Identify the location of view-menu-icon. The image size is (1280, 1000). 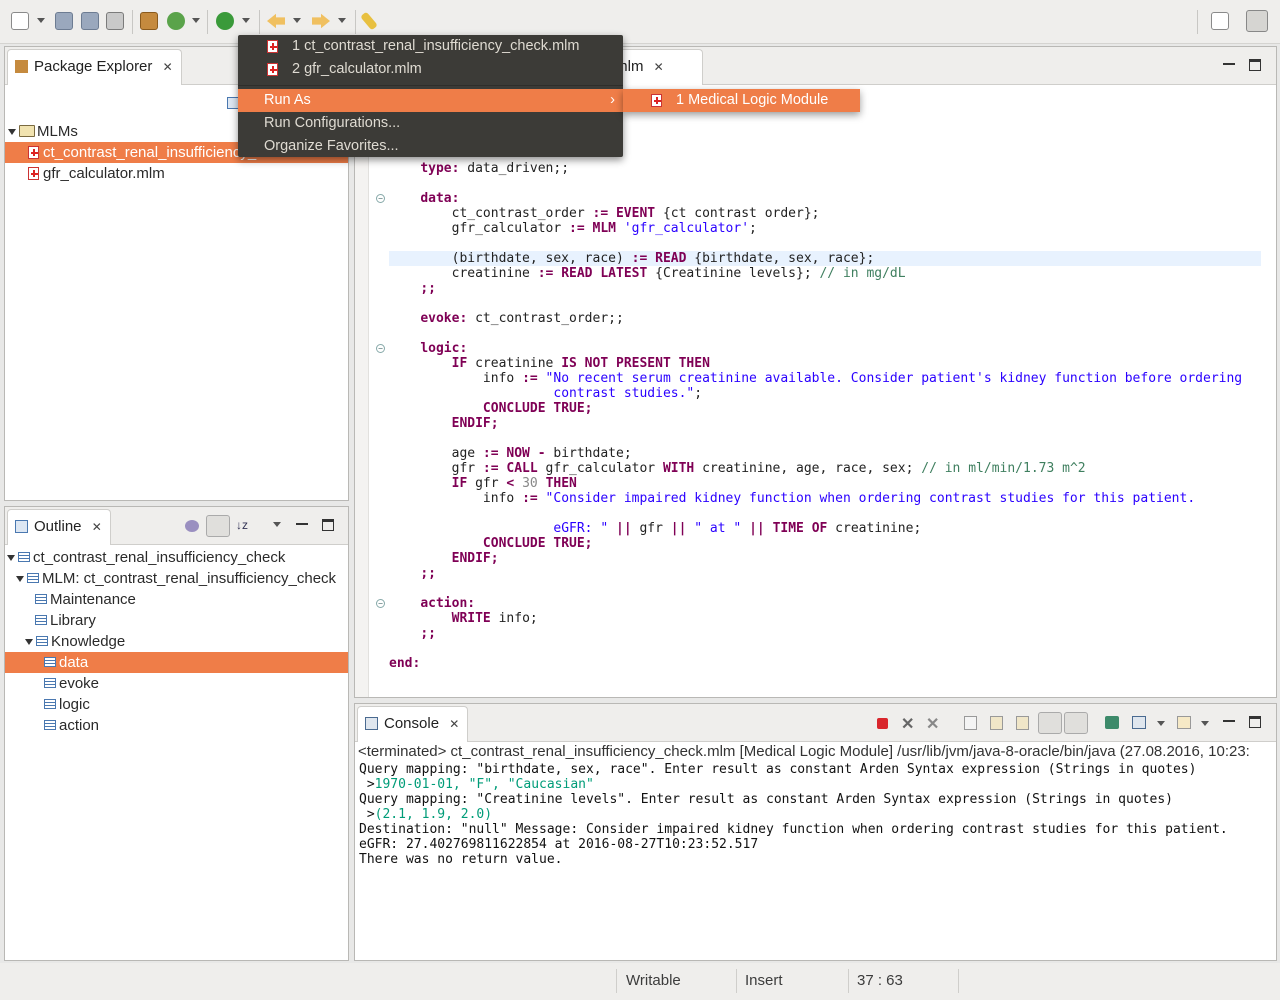
(277, 524).